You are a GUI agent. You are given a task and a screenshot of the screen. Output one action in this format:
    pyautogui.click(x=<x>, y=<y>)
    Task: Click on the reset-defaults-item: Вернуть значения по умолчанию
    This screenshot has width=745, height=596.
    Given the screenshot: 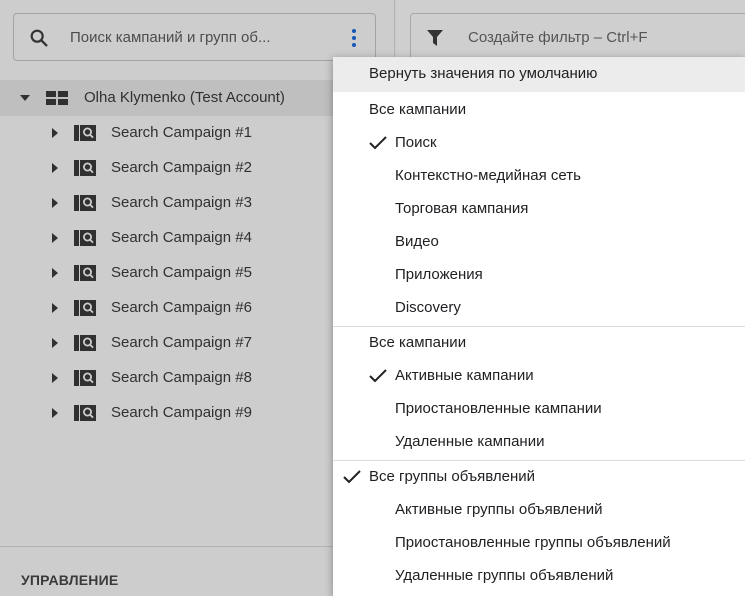 What is the action you would take?
    pyautogui.click(x=539, y=74)
    